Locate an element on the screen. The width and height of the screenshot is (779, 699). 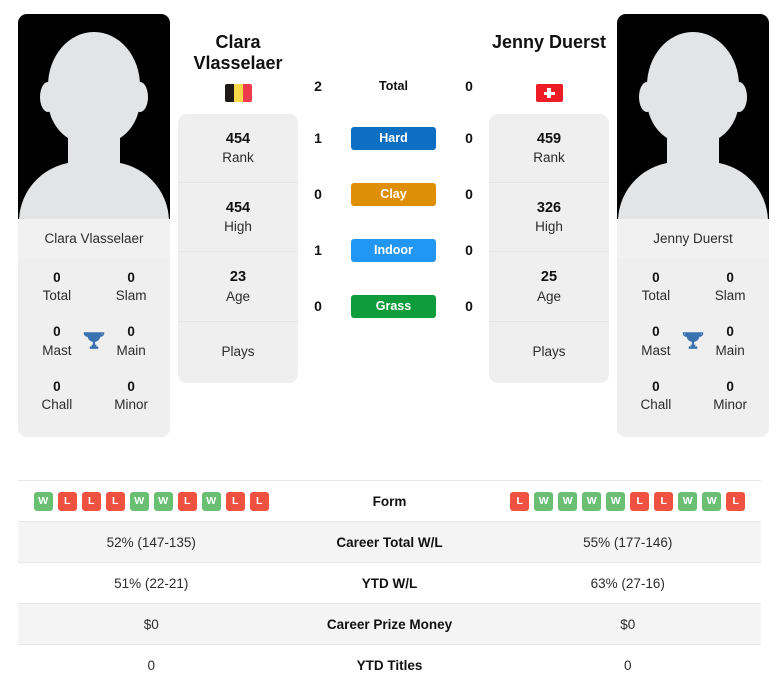
h2h-hard-left: 1 is located at coordinates (318, 138).